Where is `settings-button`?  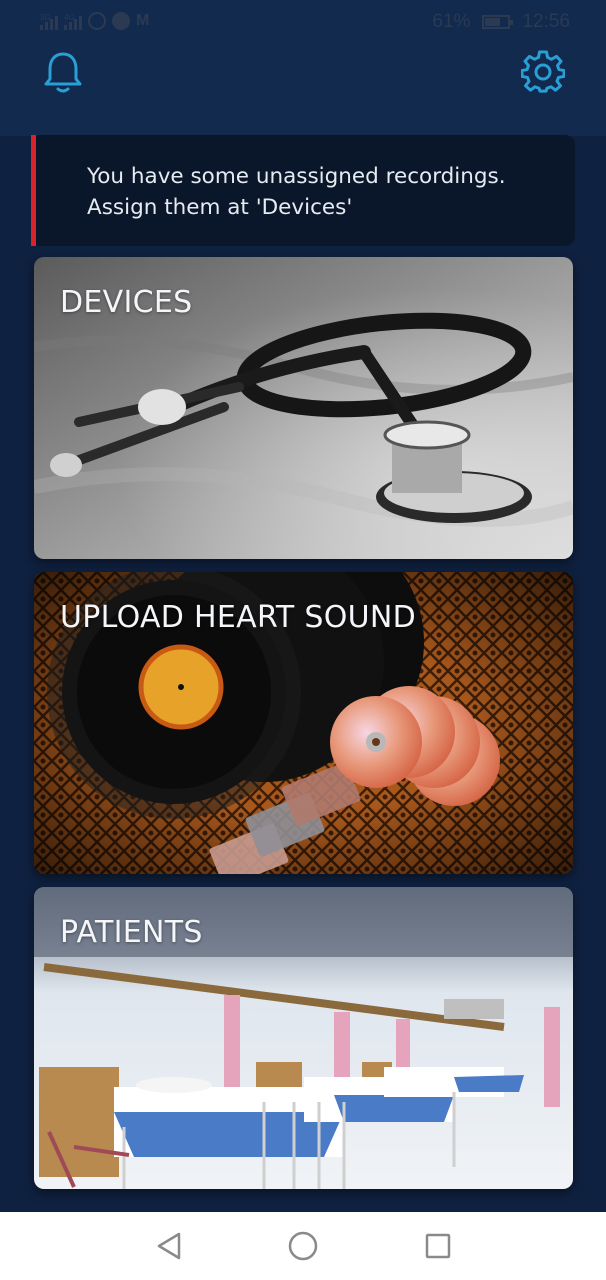
settings-button is located at coordinates (543, 72).